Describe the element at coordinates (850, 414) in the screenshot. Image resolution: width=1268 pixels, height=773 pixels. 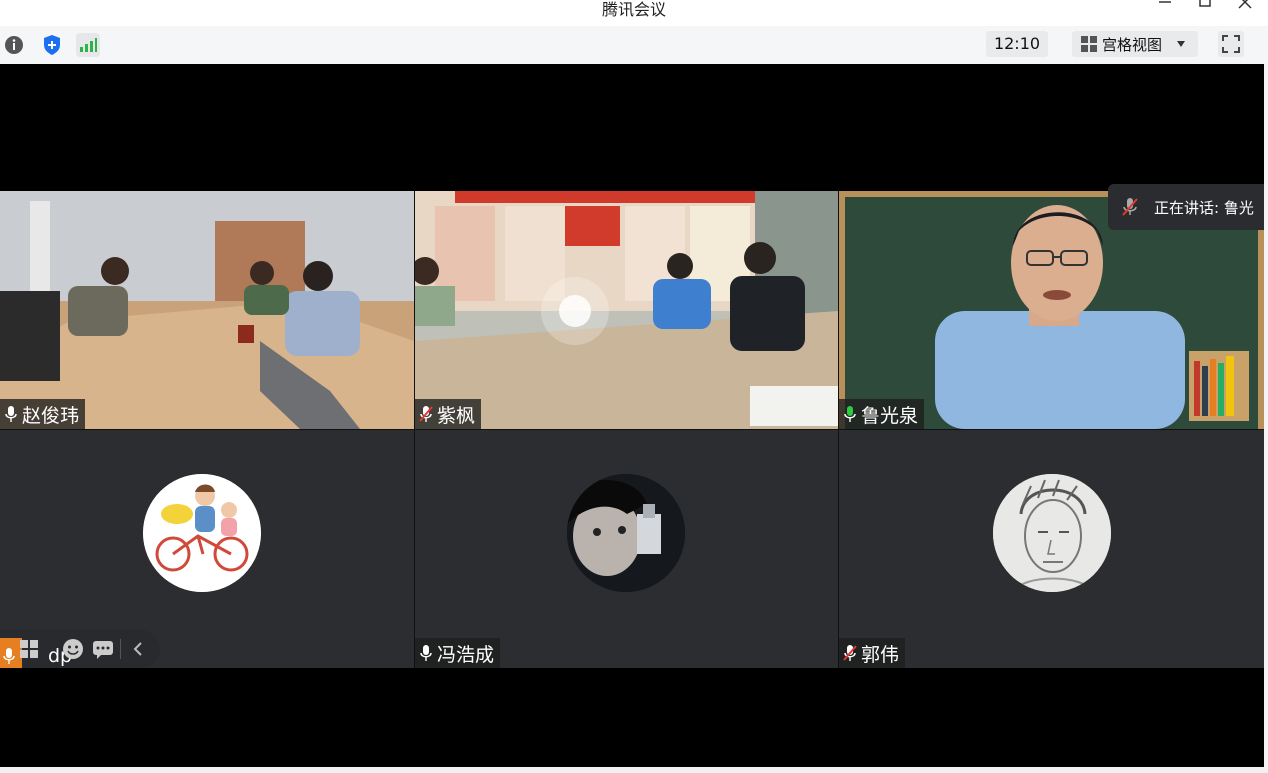
I see `mic-speaking-icon` at that location.